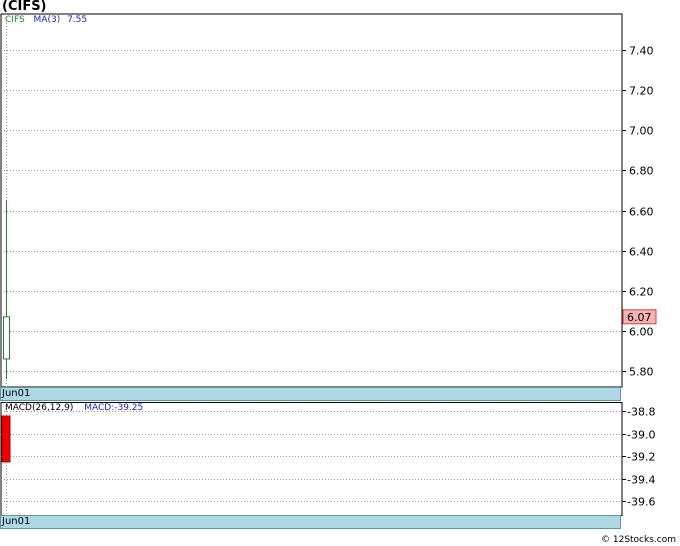  Describe the element at coordinates (16, 521) in the screenshot. I see `macd-date-label: Jun01` at that location.